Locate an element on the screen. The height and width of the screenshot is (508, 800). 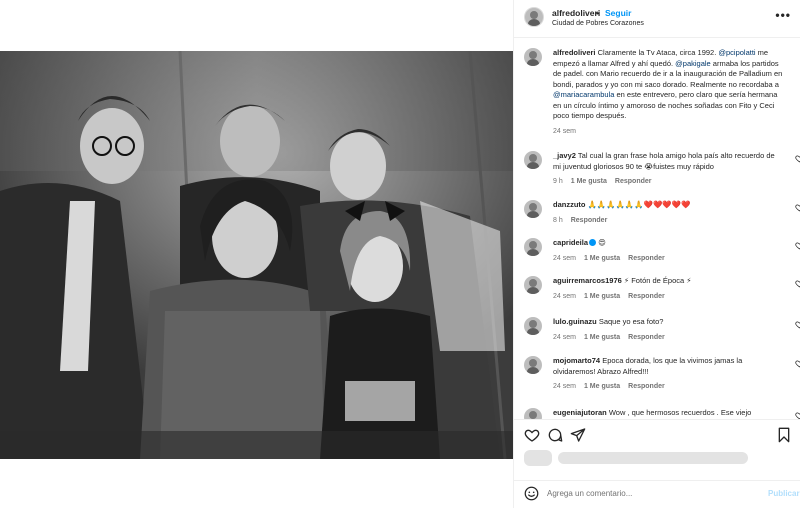
comment-text: ⚡ Fotón de Época ⚡ is located at coordinates (656, 280).